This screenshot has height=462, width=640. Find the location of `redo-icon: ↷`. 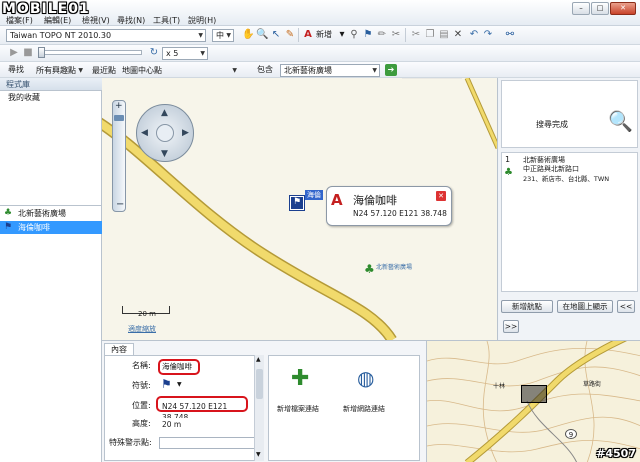

redo-icon: ↷ is located at coordinates (488, 35).